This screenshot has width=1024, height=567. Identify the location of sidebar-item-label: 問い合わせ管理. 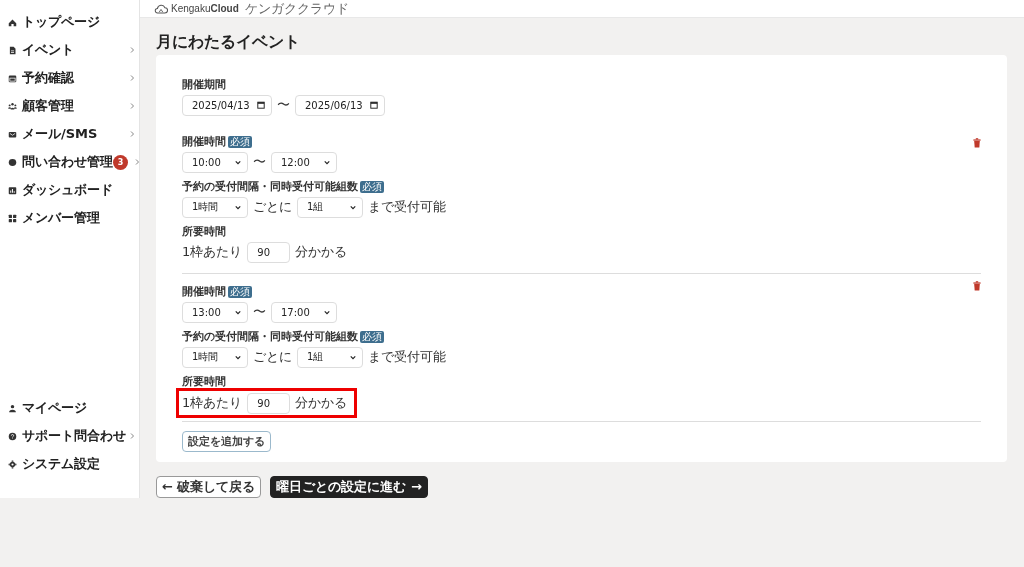
(67, 162).